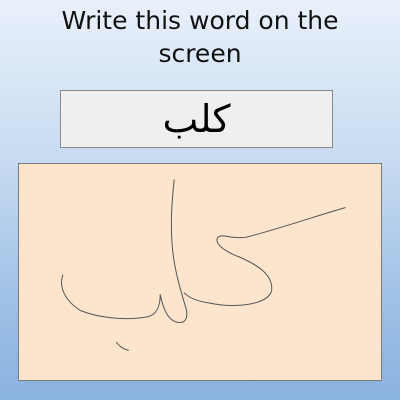  I want to click on handwriting-stroke-lam, so click(173, 251).